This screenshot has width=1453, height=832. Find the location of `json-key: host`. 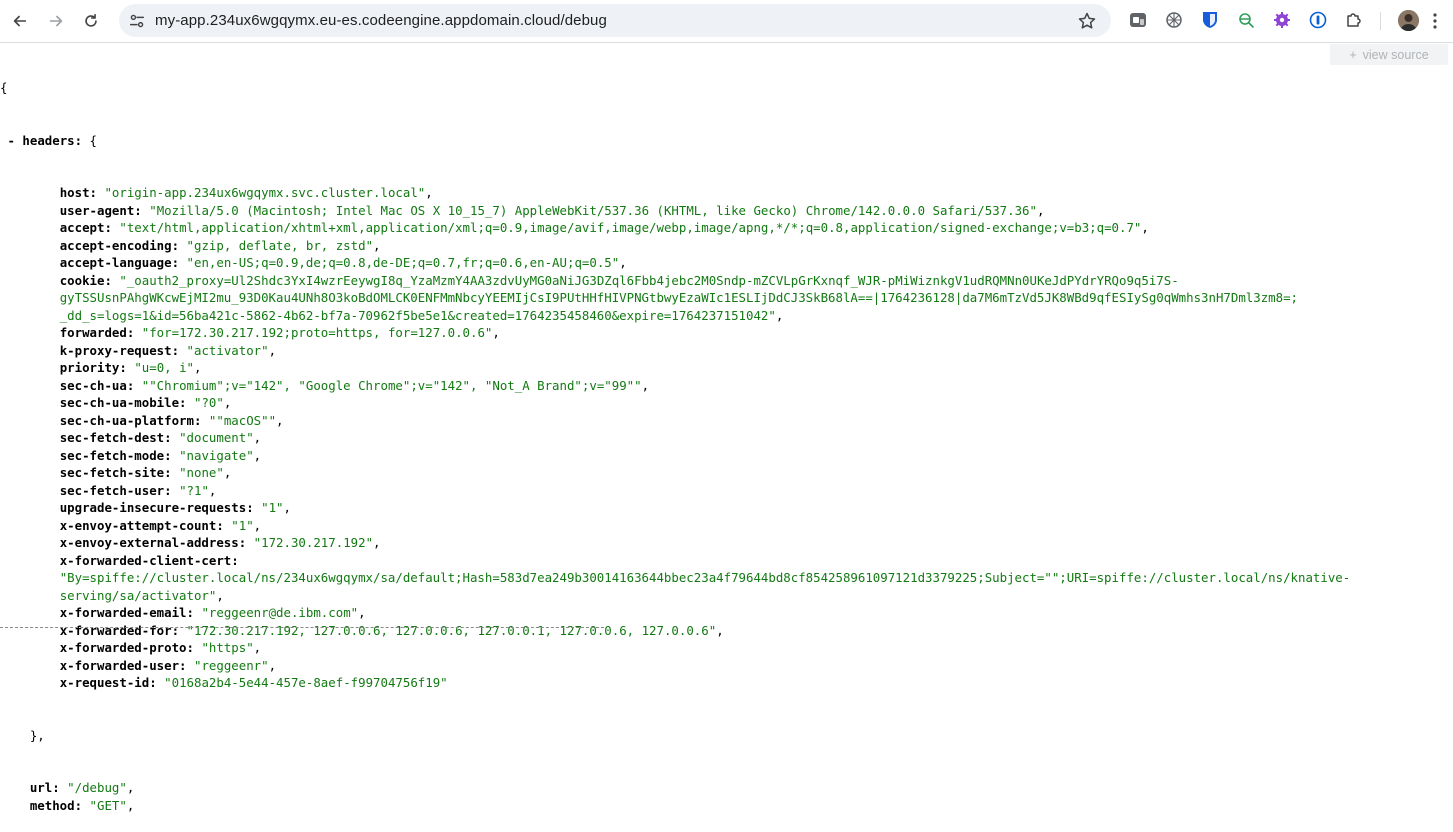

json-key: host is located at coordinates (74, 192).